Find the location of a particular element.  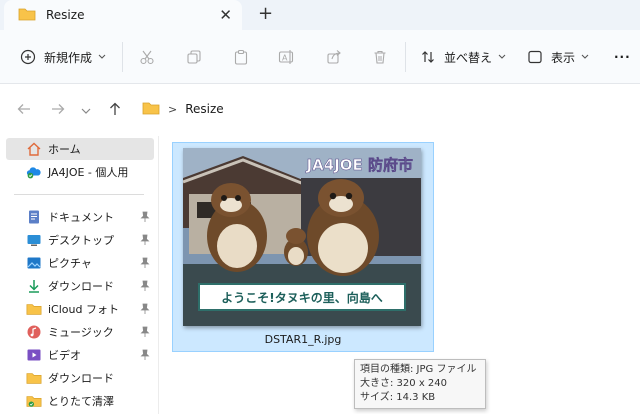

rename-icon: A is located at coordinates (287, 57).